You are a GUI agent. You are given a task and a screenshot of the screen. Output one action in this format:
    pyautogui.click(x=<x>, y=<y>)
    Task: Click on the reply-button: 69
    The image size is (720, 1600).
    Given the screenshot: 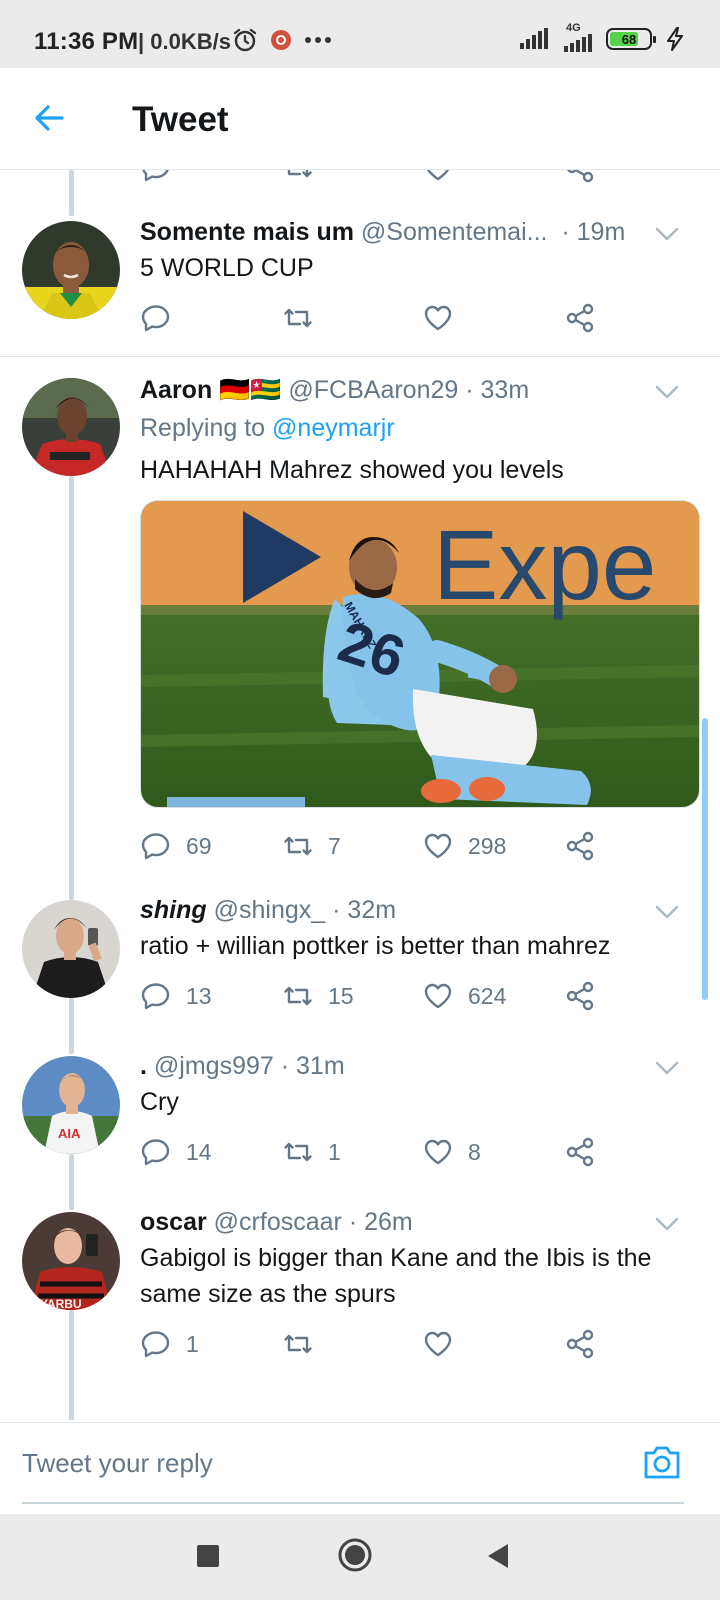 What is the action you would take?
    pyautogui.click(x=176, y=846)
    